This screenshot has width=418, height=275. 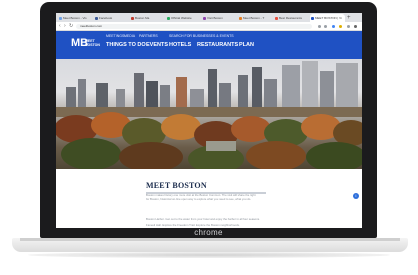 I want to click on browser-tab: Boston Ma, so click(x=147, y=18).